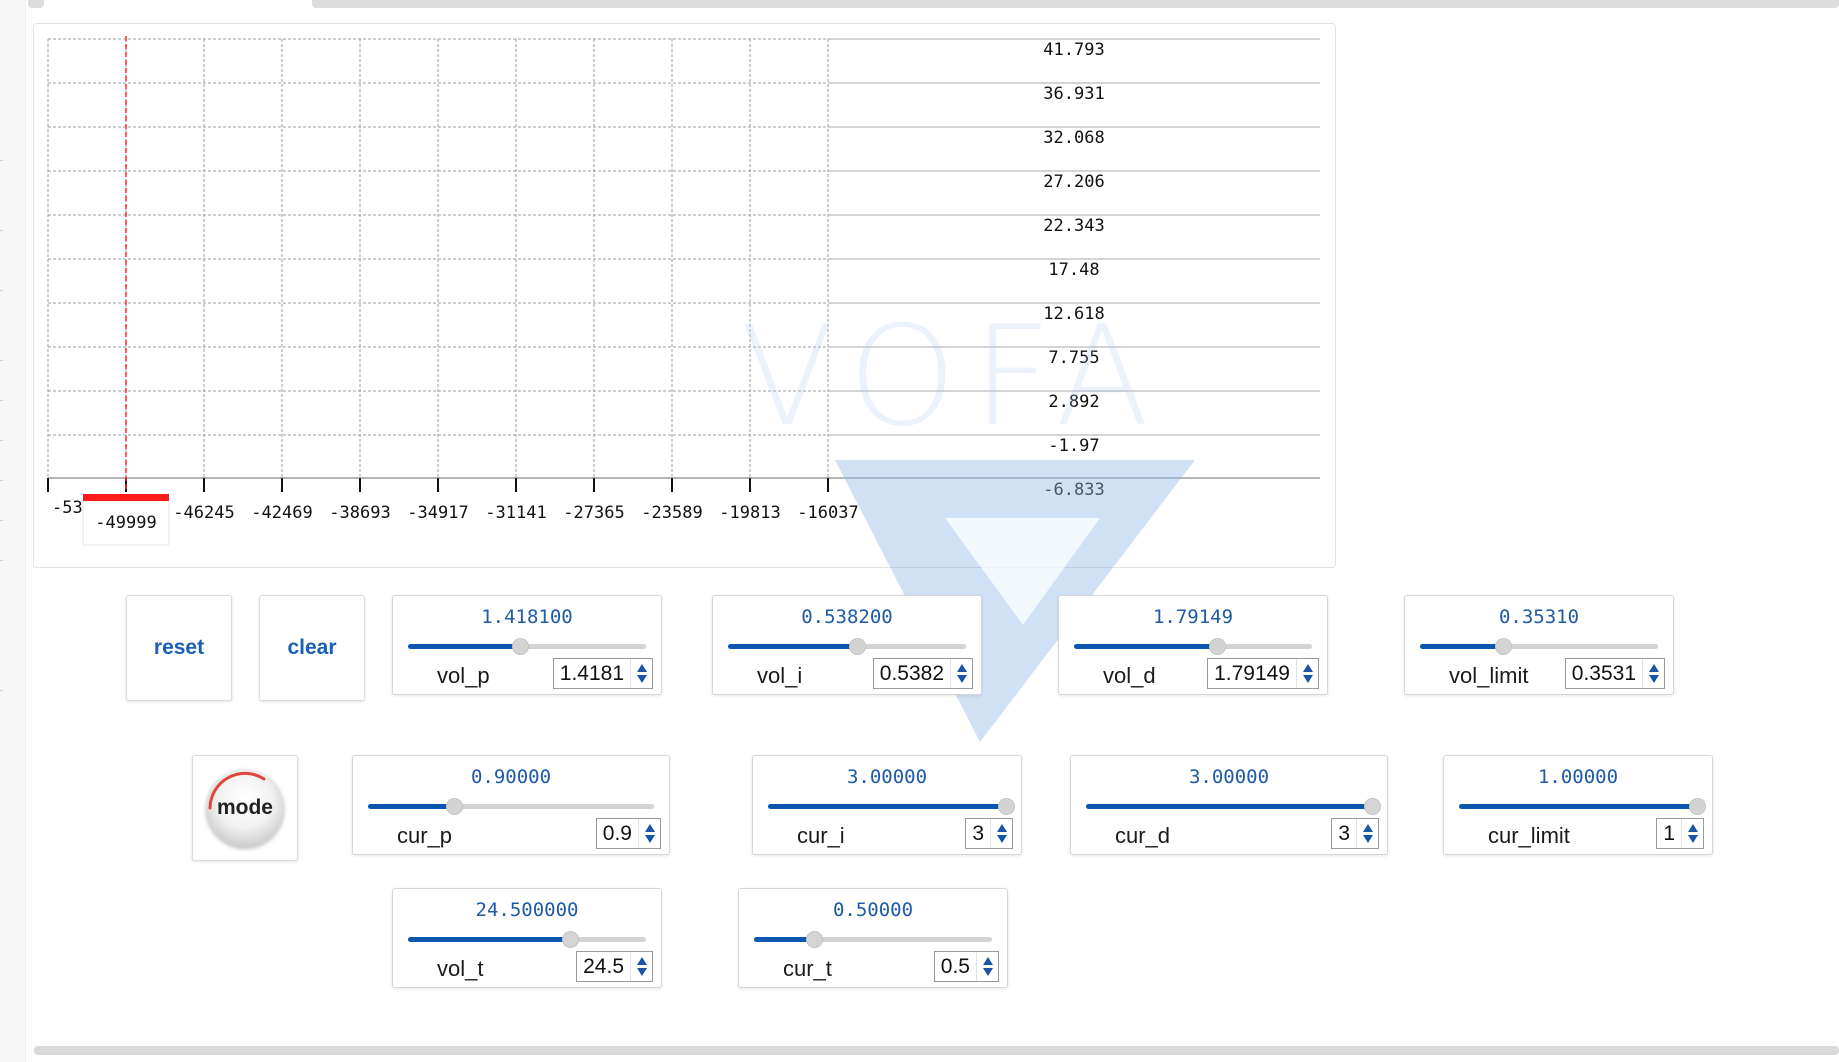  I want to click on slider-value-vol_i: 0.538200, so click(847, 617).